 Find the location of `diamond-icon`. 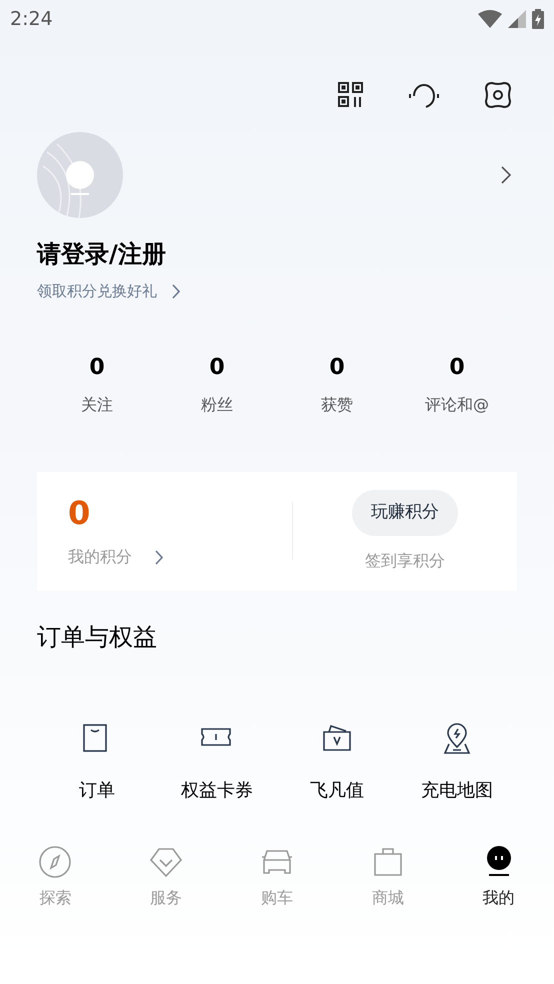

diamond-icon is located at coordinates (166, 862).